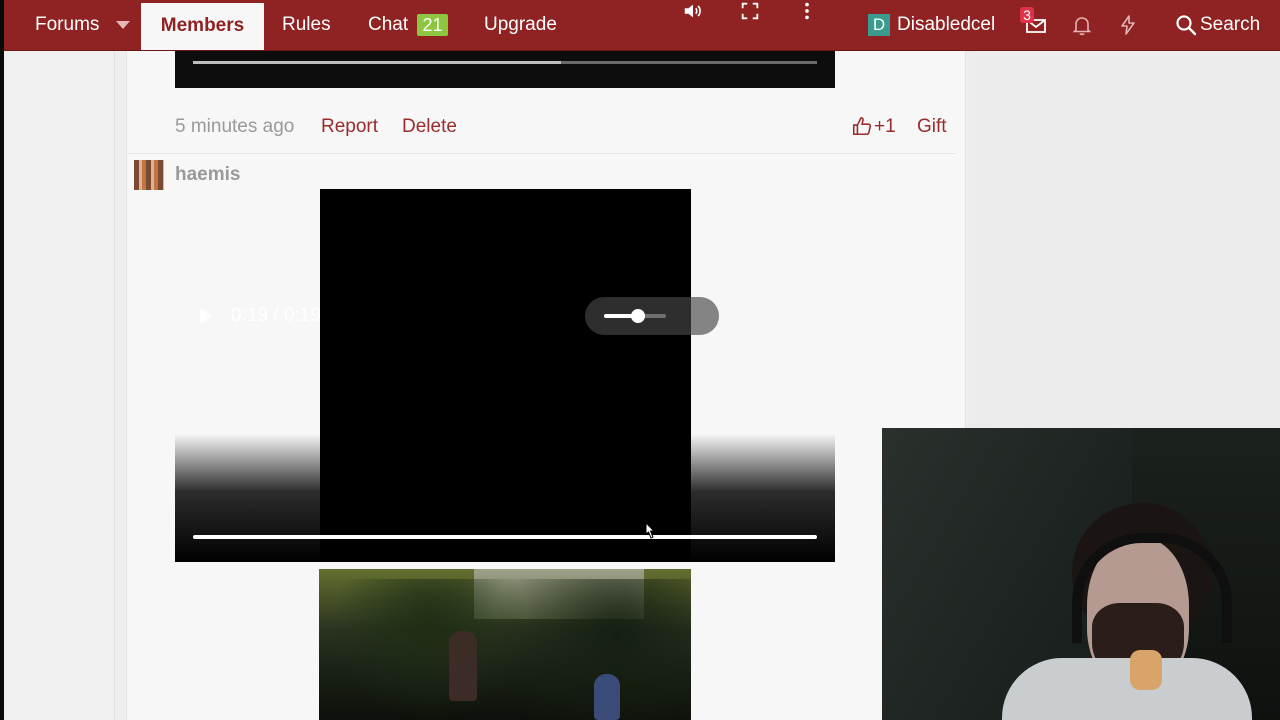  I want to click on poster-avatar, so click(149, 175).